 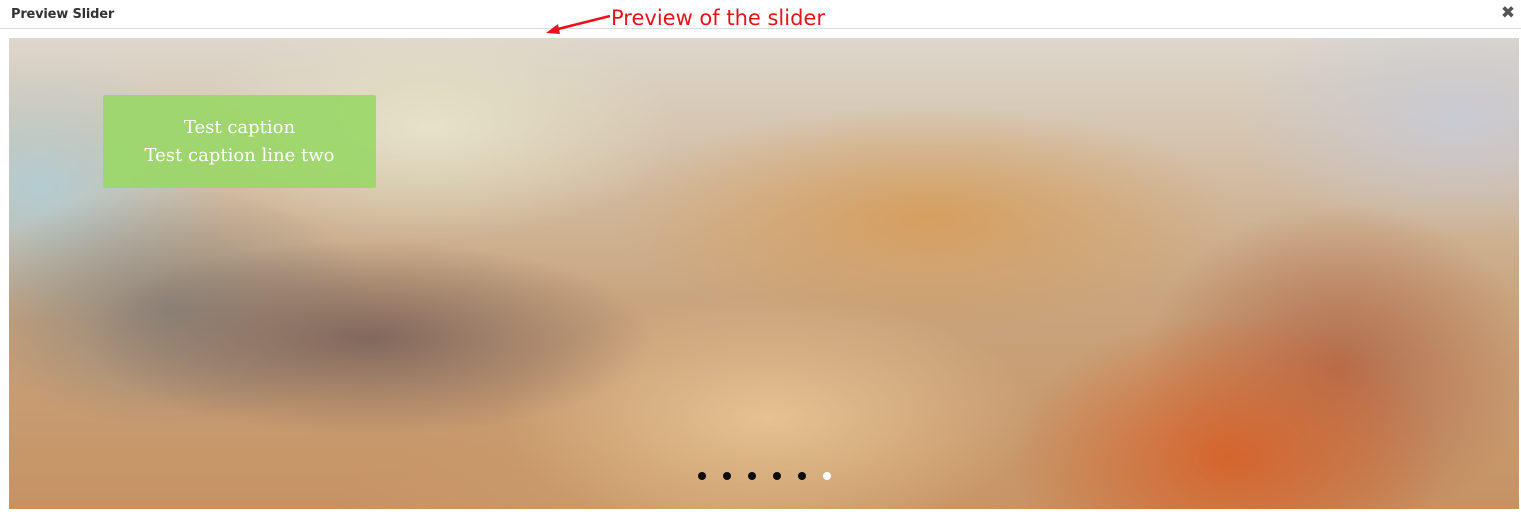 What do you see at coordinates (764, 476) in the screenshot?
I see `slider-pagination` at bounding box center [764, 476].